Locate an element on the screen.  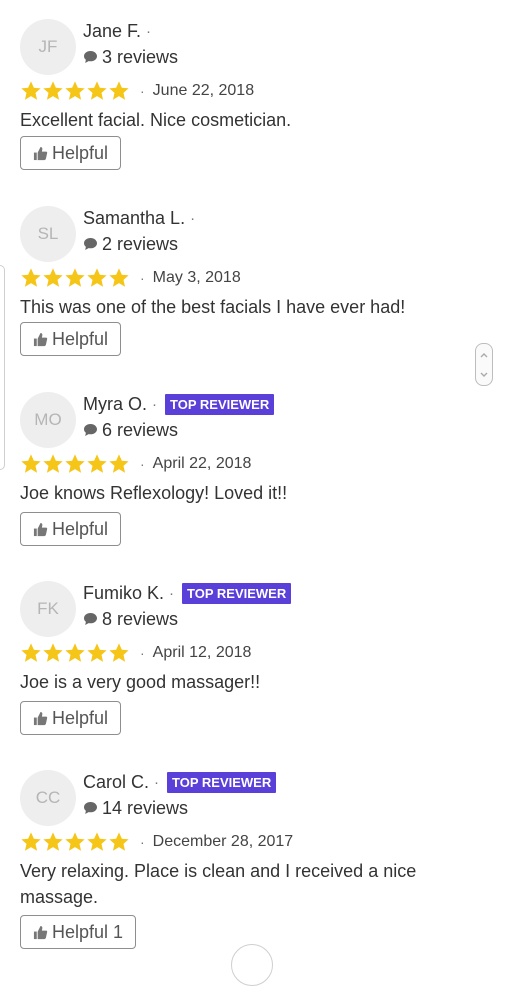
avatar: MO is located at coordinates (48, 420).